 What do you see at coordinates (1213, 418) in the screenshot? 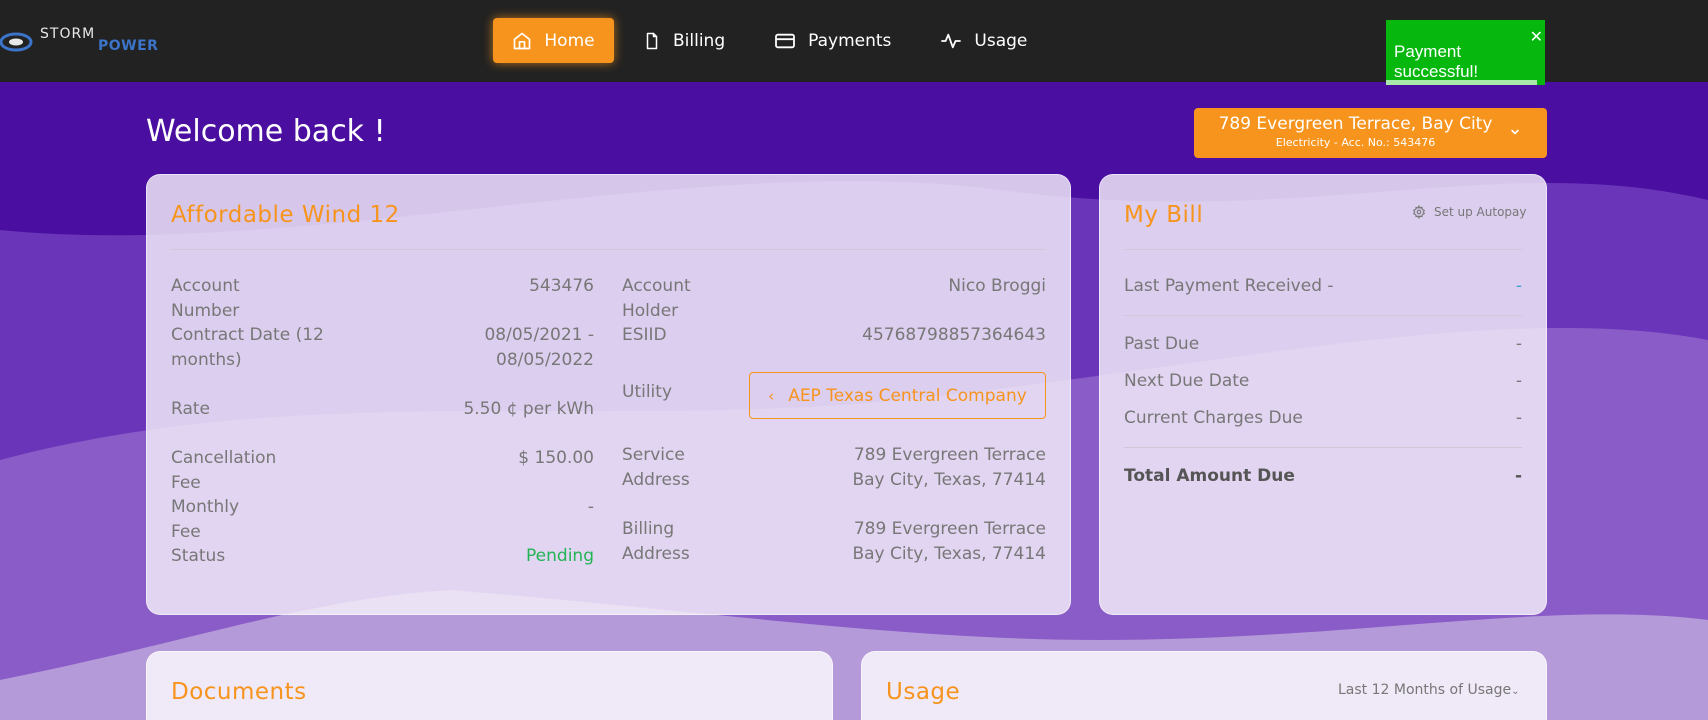
I see `current-charges-label: Current Charges Due` at bounding box center [1213, 418].